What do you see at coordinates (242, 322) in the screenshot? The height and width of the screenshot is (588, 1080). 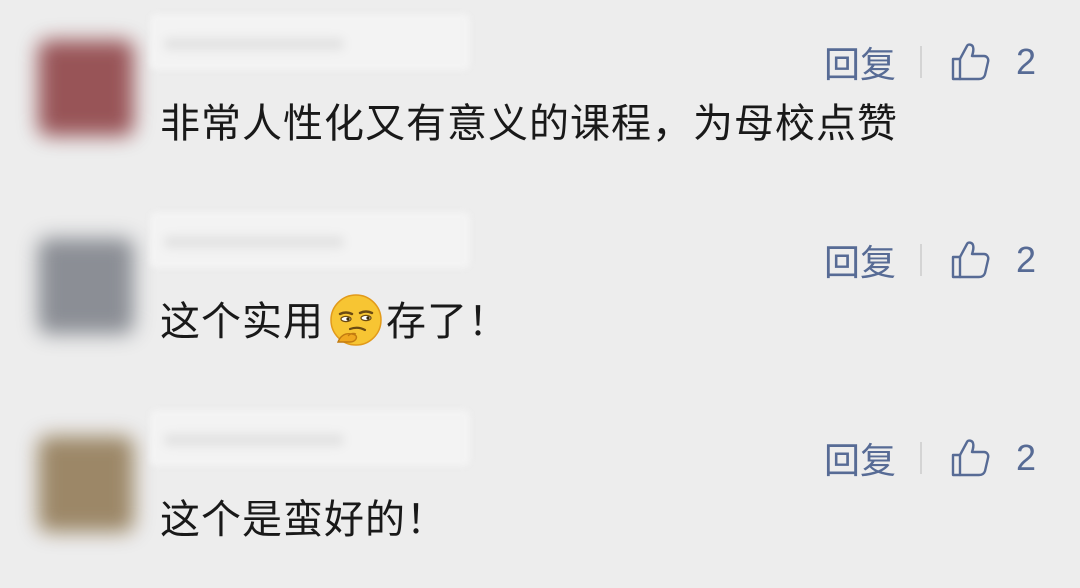 I see `comment-text-part: 这个实用` at bounding box center [242, 322].